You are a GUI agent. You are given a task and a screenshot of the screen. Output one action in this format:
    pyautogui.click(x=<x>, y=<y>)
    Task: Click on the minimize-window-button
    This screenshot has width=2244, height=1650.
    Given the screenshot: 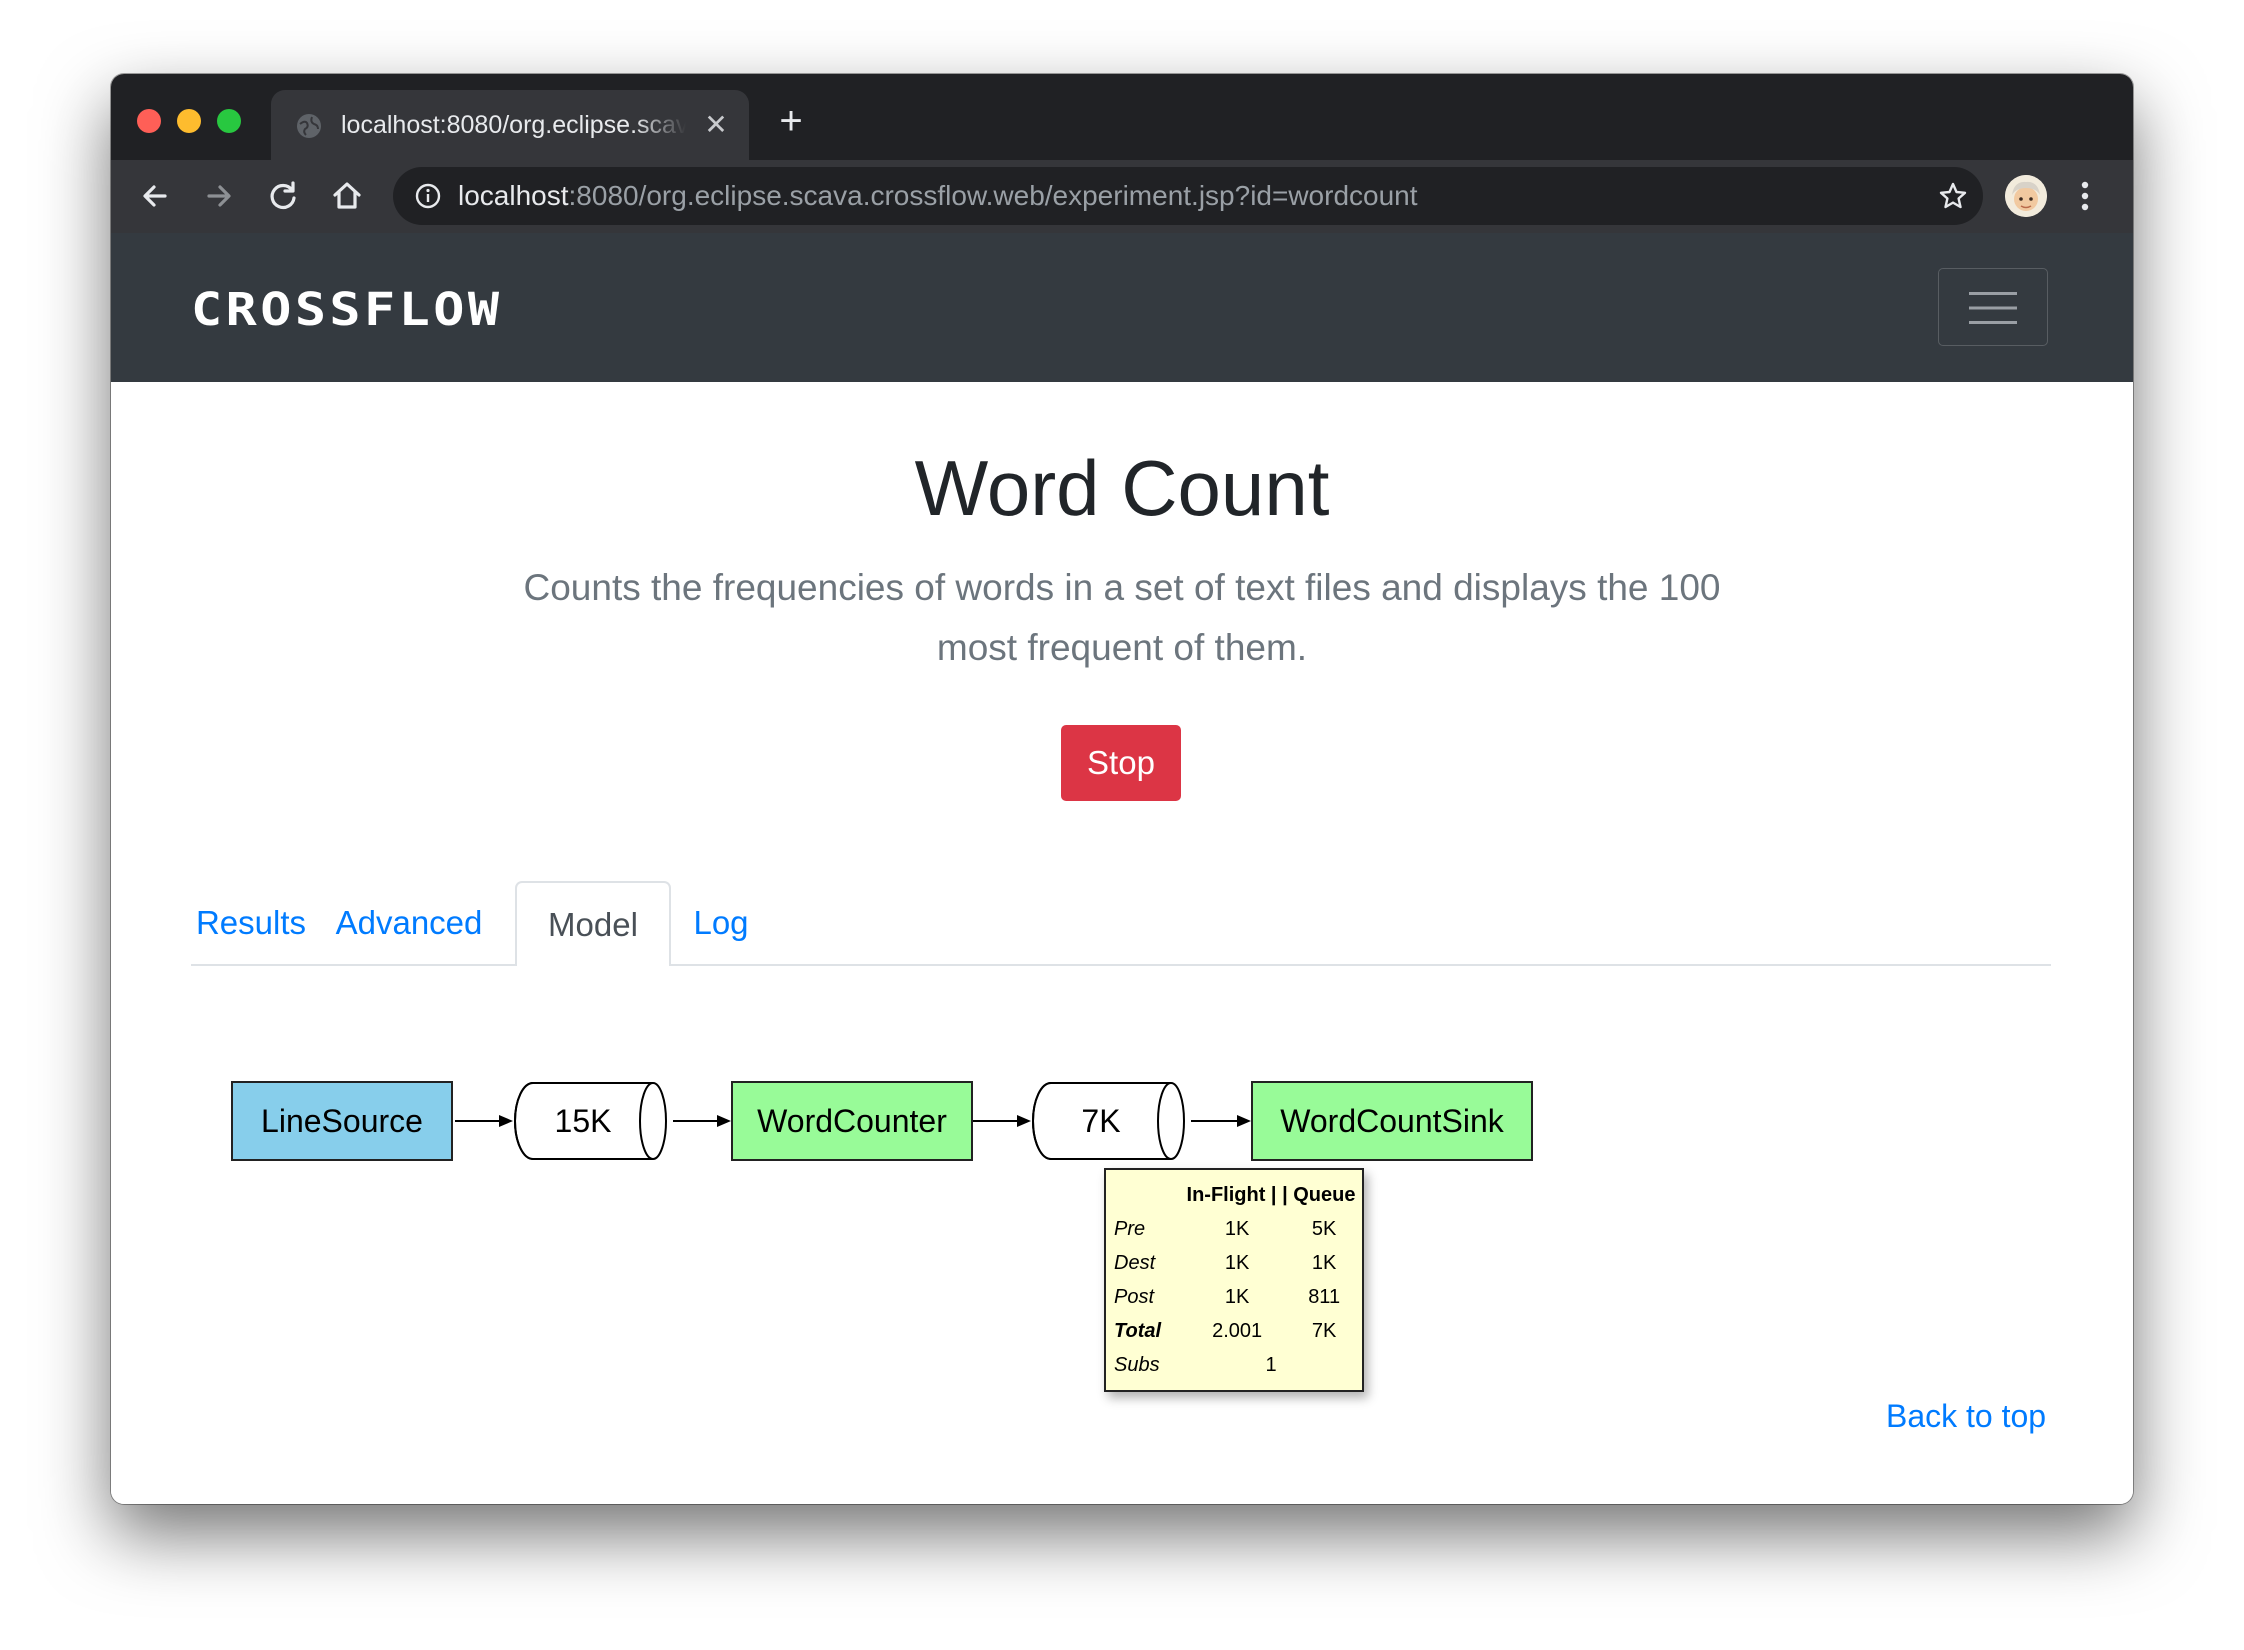 What is the action you would take?
    pyautogui.click(x=189, y=121)
    